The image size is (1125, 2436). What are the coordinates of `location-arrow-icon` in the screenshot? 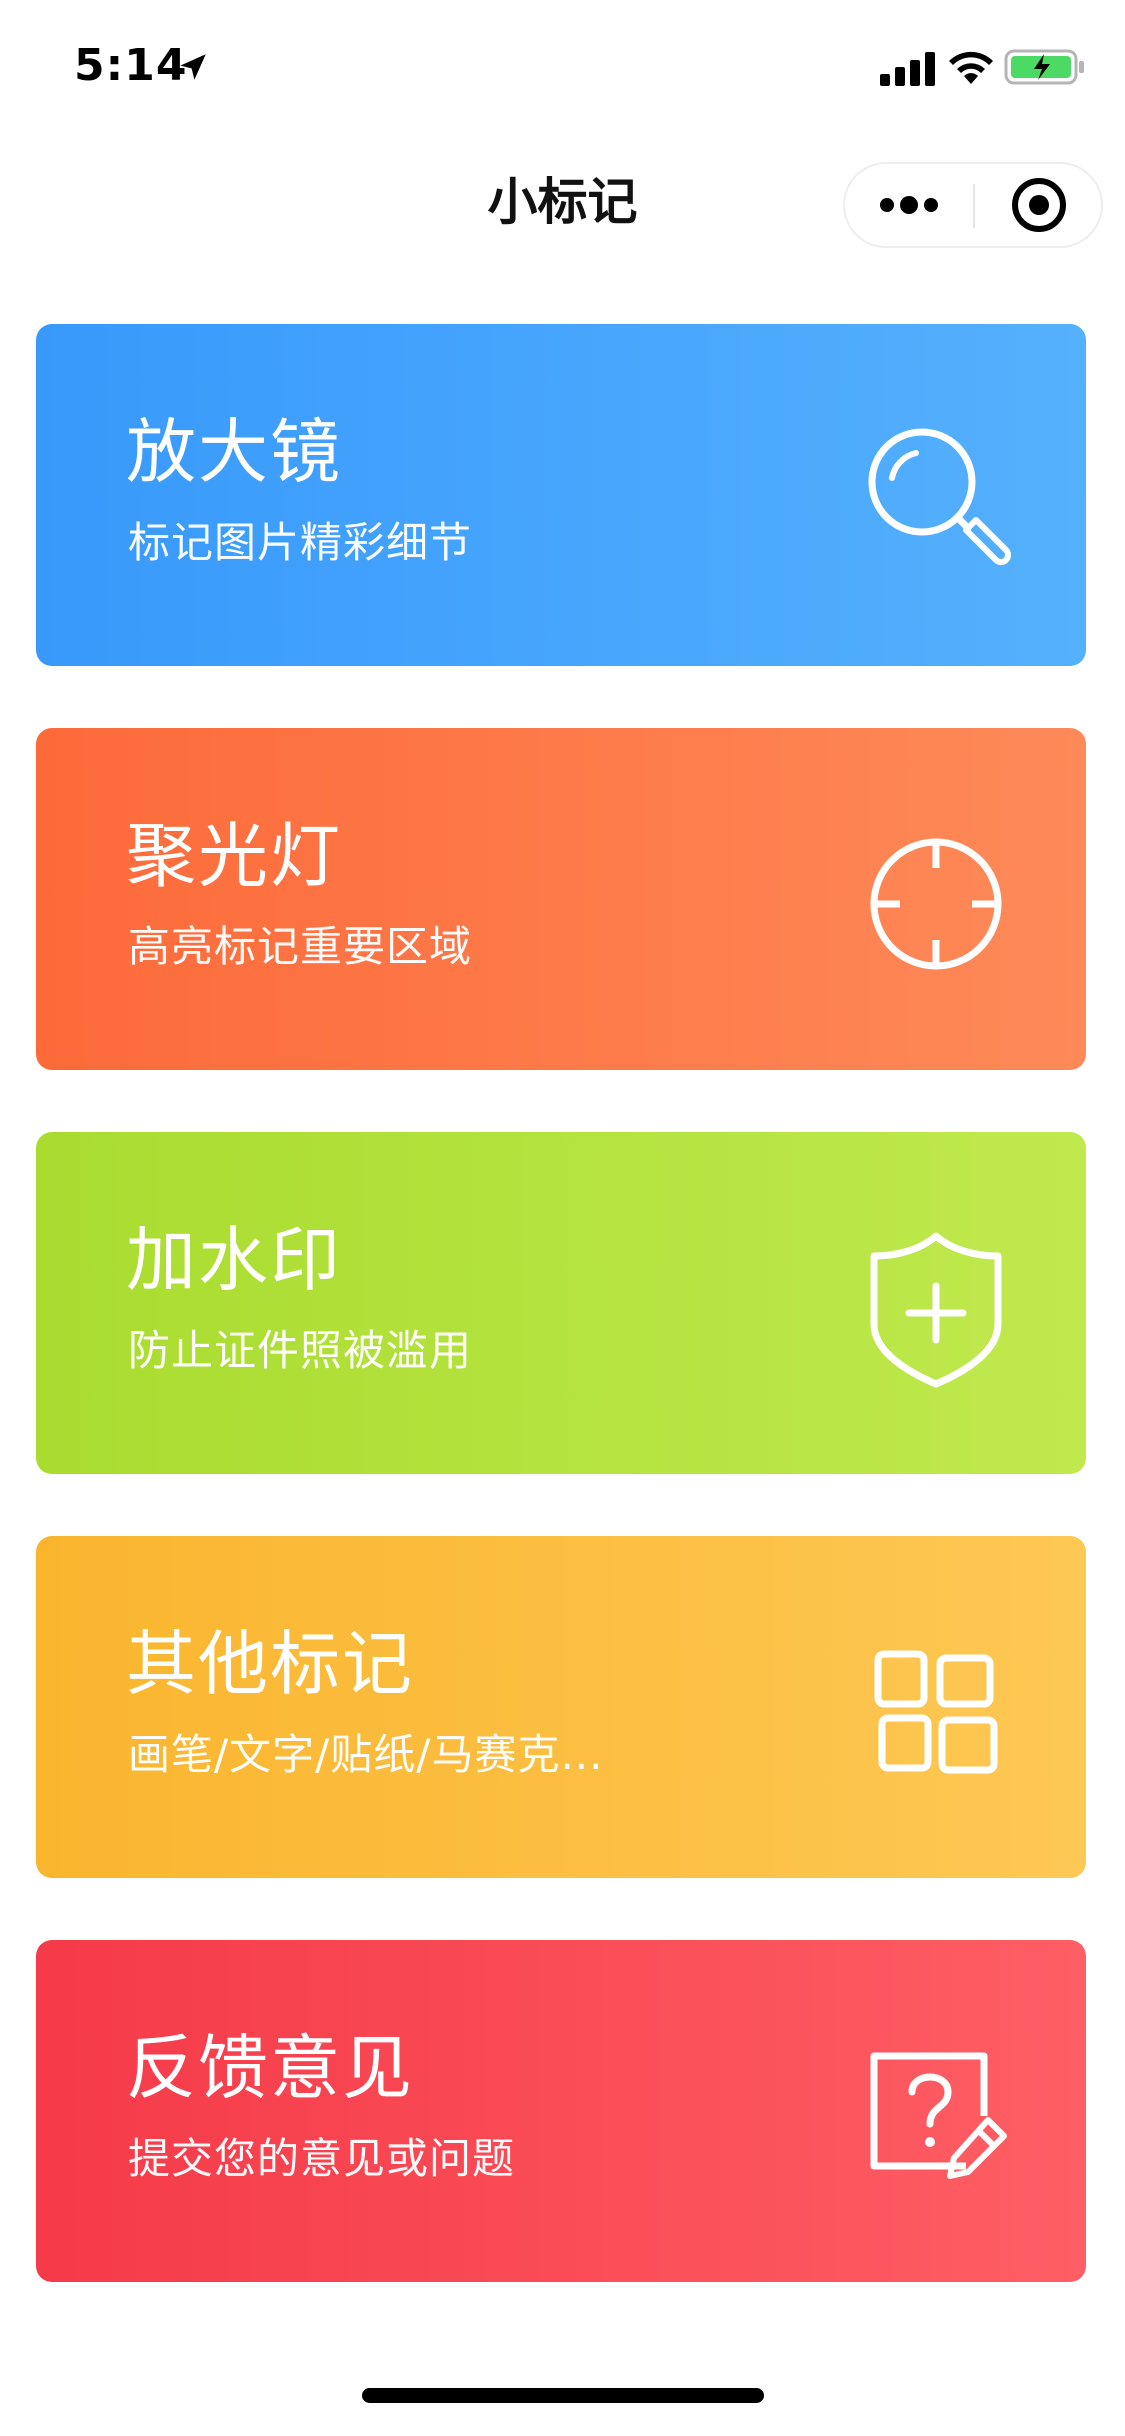 It's located at (193, 67).